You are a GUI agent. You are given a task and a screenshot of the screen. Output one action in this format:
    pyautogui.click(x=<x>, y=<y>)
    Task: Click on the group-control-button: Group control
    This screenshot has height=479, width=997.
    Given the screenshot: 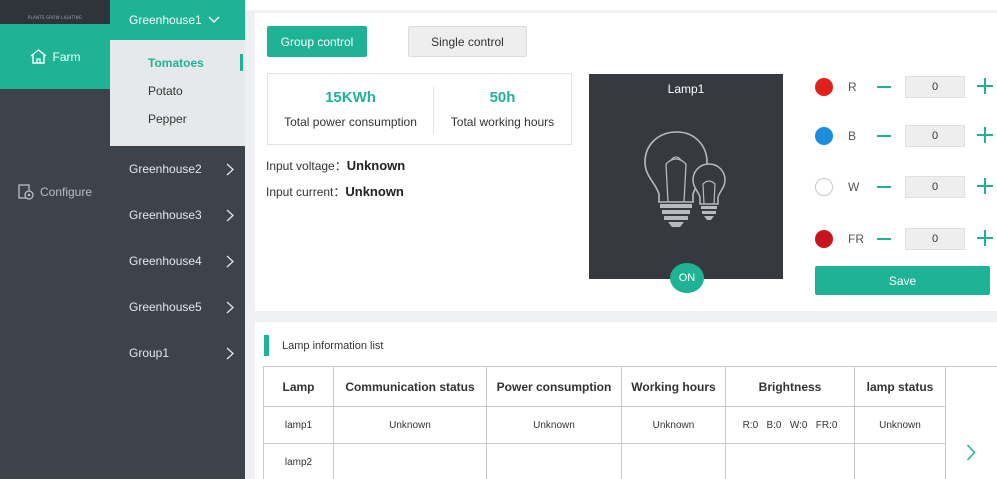 What is the action you would take?
    pyautogui.click(x=317, y=41)
    